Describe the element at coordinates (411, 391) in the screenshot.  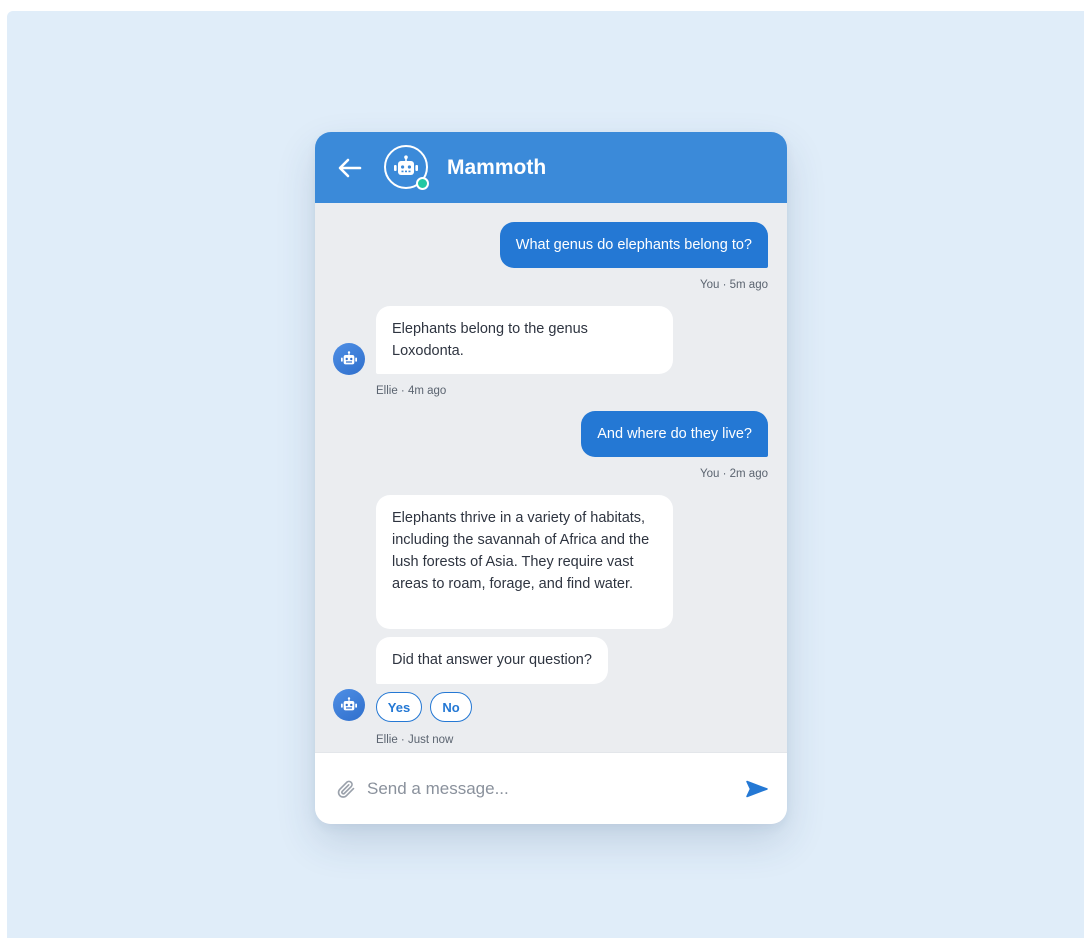
I see `message-meta: Ellie · 4m ago` at that location.